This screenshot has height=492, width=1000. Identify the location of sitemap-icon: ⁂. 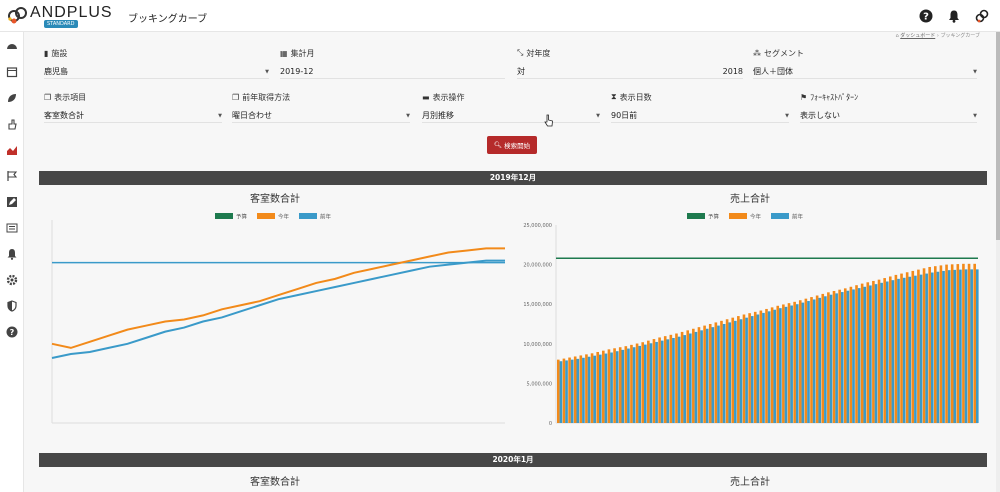
(757, 53).